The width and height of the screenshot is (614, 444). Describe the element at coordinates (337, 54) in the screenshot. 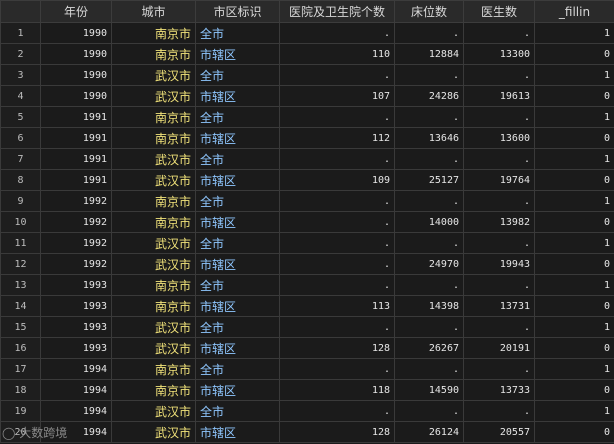

I see `hospitals-cell: 110` at that location.